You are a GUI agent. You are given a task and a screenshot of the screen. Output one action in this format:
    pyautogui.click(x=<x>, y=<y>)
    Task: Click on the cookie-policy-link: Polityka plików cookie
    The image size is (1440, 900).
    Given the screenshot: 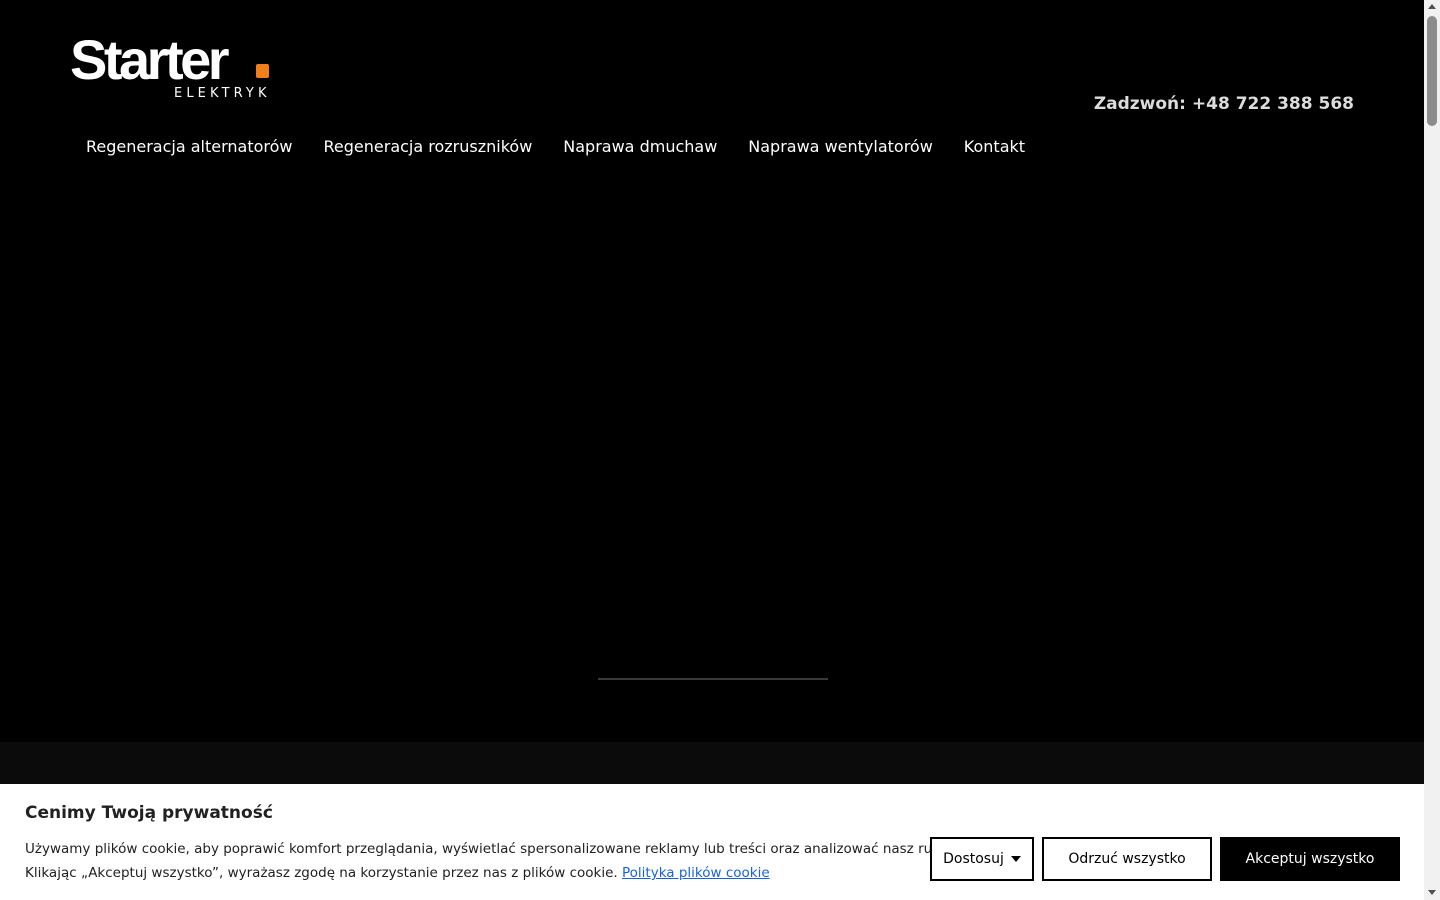 What is the action you would take?
    pyautogui.click(x=696, y=873)
    